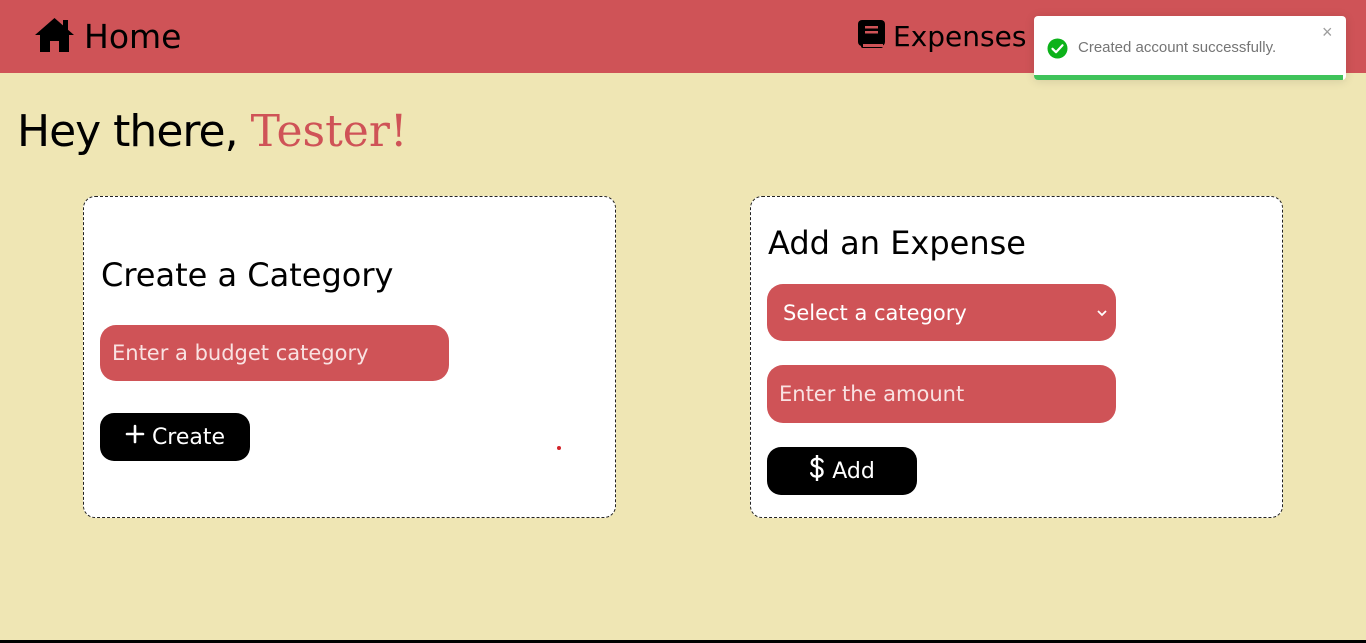 This screenshot has height=643, width=1366. What do you see at coordinates (559, 448) in the screenshot?
I see `cursor-dot` at bounding box center [559, 448].